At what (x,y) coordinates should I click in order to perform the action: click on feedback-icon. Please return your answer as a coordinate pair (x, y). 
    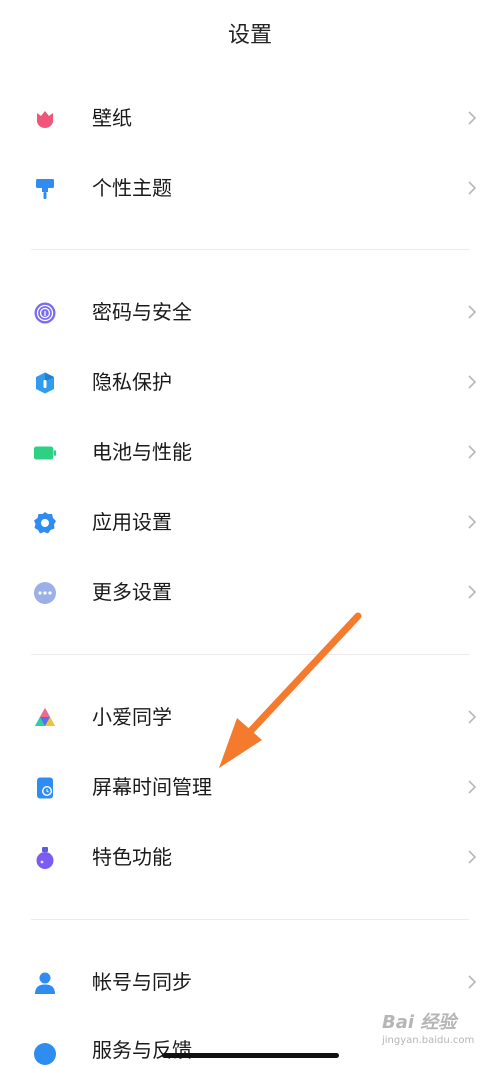
    Looking at the image, I should click on (45, 1054).